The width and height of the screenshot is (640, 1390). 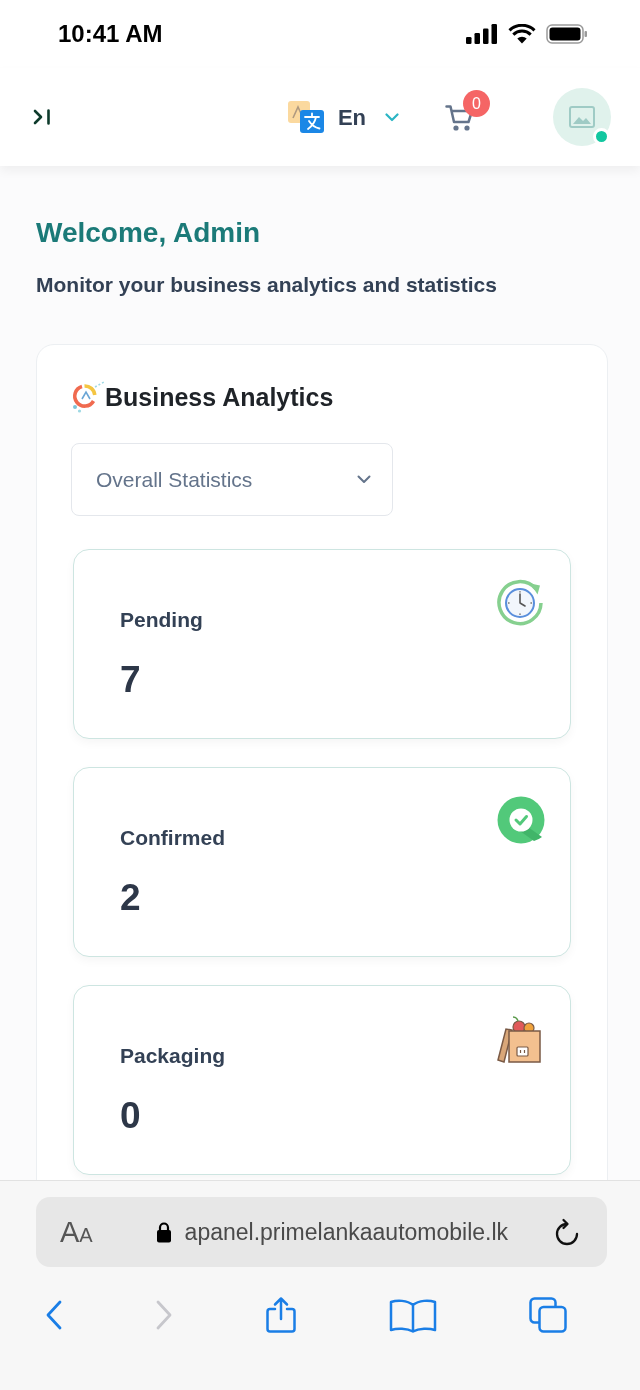 I want to click on signal-icon, so click(x=482, y=34).